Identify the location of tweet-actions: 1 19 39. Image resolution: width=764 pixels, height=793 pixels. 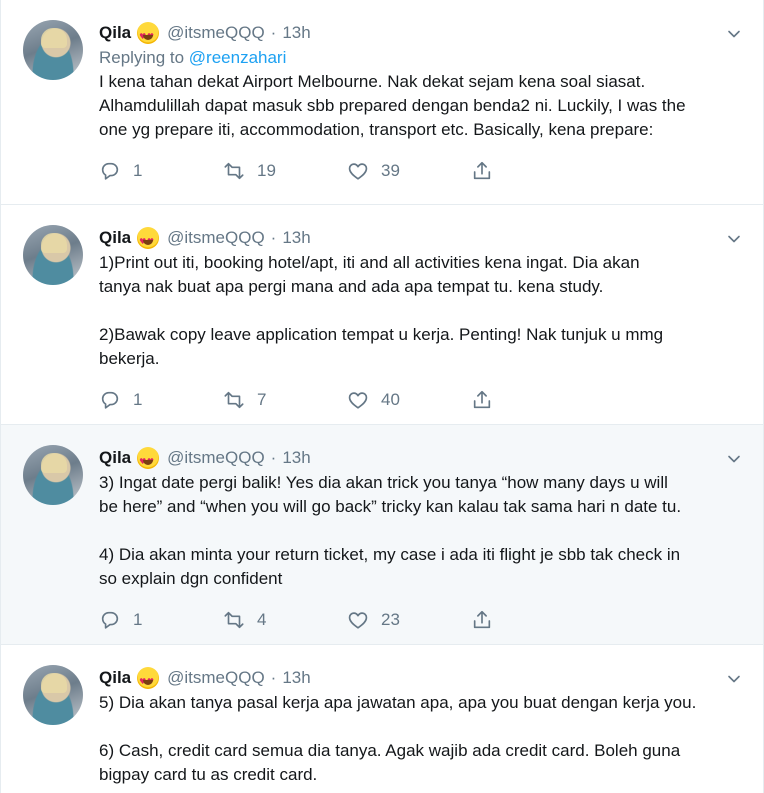
(420, 171).